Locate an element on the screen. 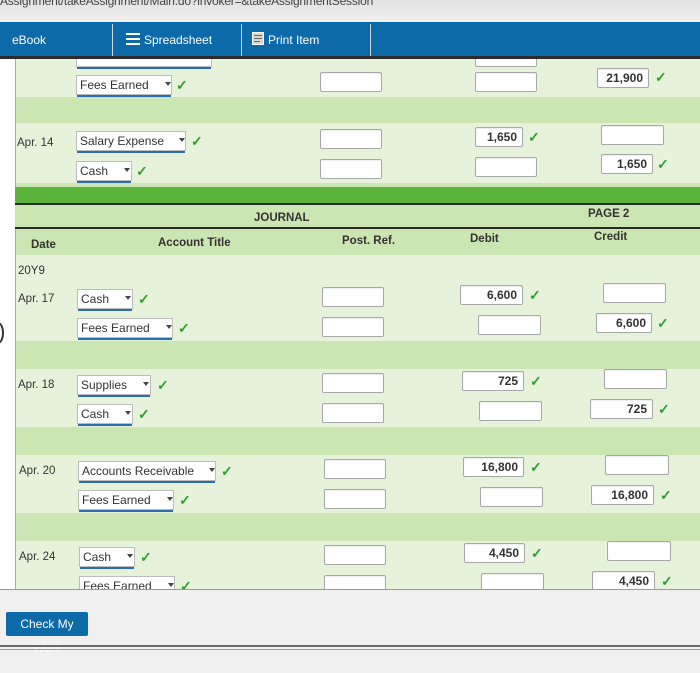 This screenshot has height=673, width=700. credit-account-value: Cash is located at coordinates (95, 414).